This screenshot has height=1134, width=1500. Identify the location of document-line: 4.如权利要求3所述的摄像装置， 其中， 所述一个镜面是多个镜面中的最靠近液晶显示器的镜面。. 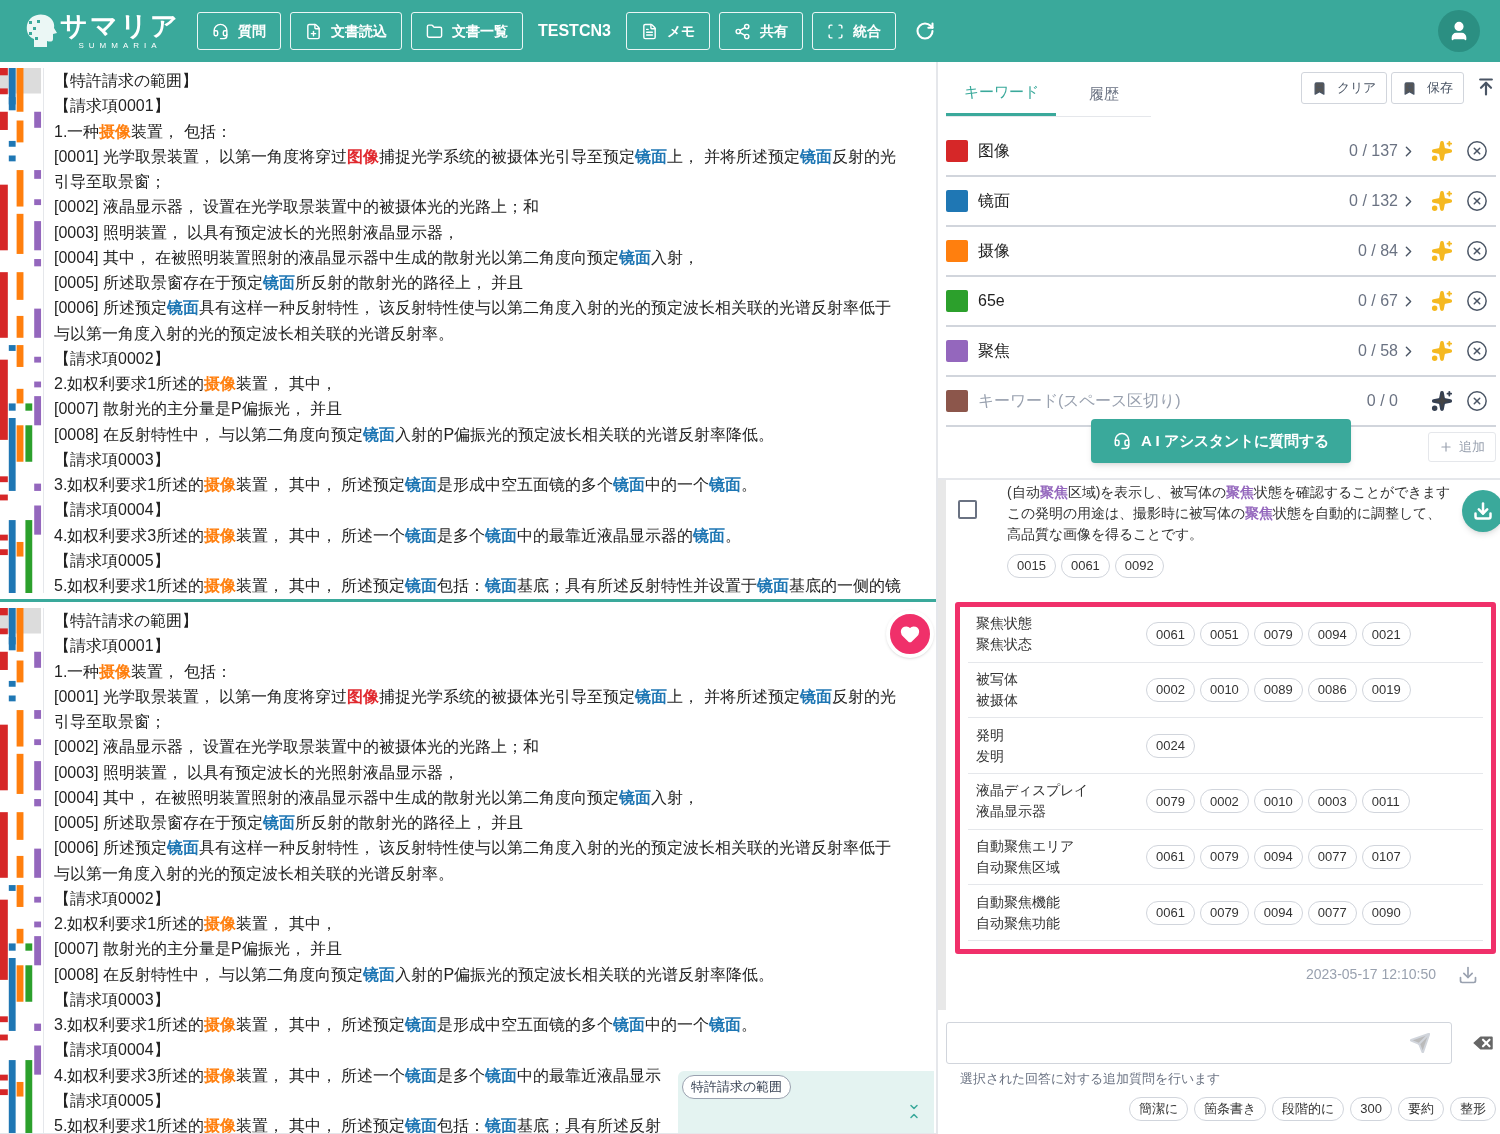
(398, 535).